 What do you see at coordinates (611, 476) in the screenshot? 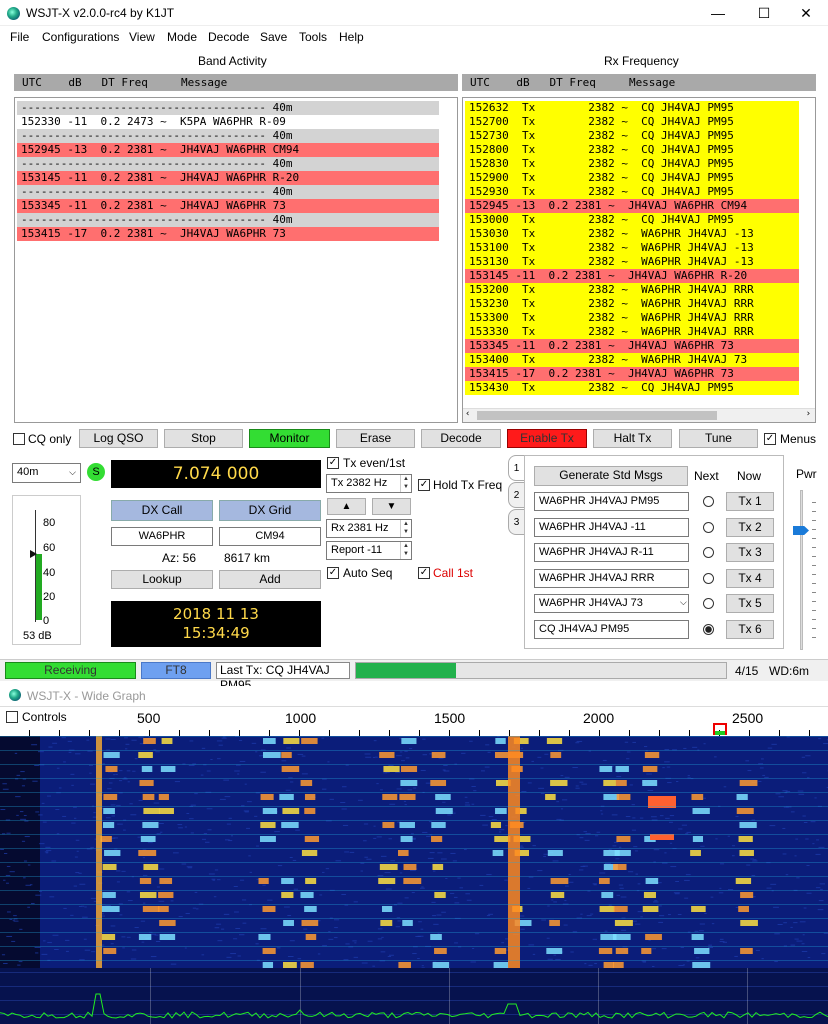
I see `generate-std-msgs-button: Generate Std Msgs` at bounding box center [611, 476].